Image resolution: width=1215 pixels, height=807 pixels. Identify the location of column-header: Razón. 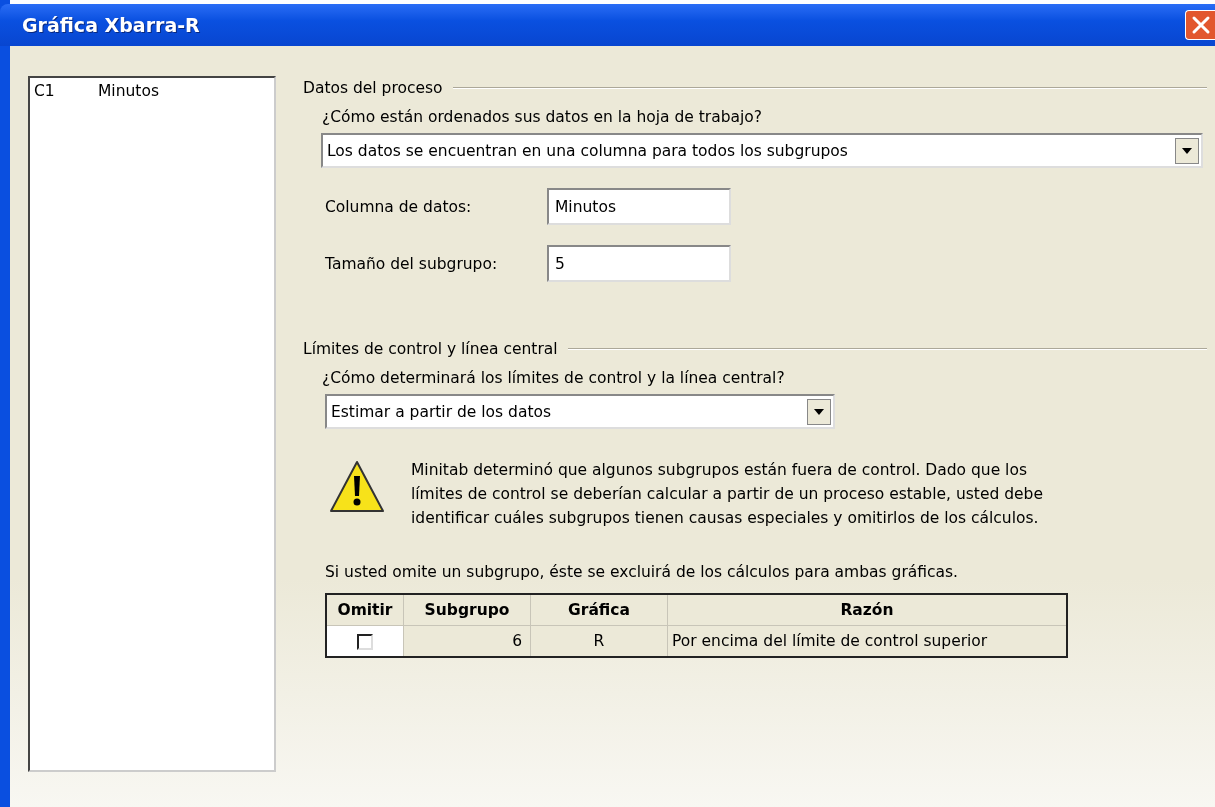
(867, 610).